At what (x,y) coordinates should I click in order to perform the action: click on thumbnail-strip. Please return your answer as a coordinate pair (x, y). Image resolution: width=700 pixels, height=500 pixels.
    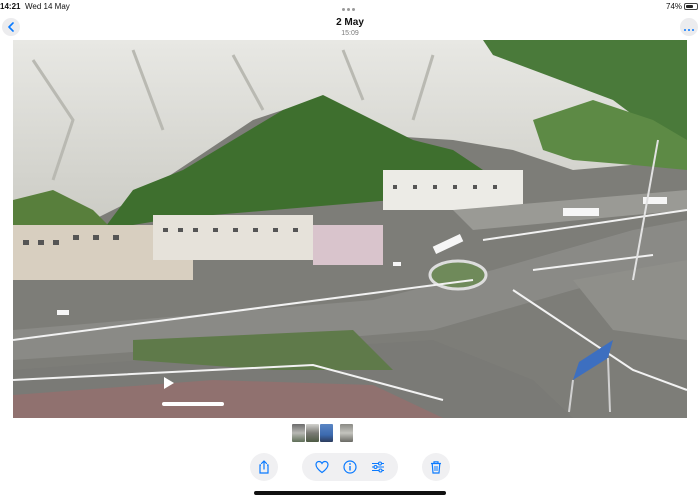
    Looking at the image, I should click on (323, 433).